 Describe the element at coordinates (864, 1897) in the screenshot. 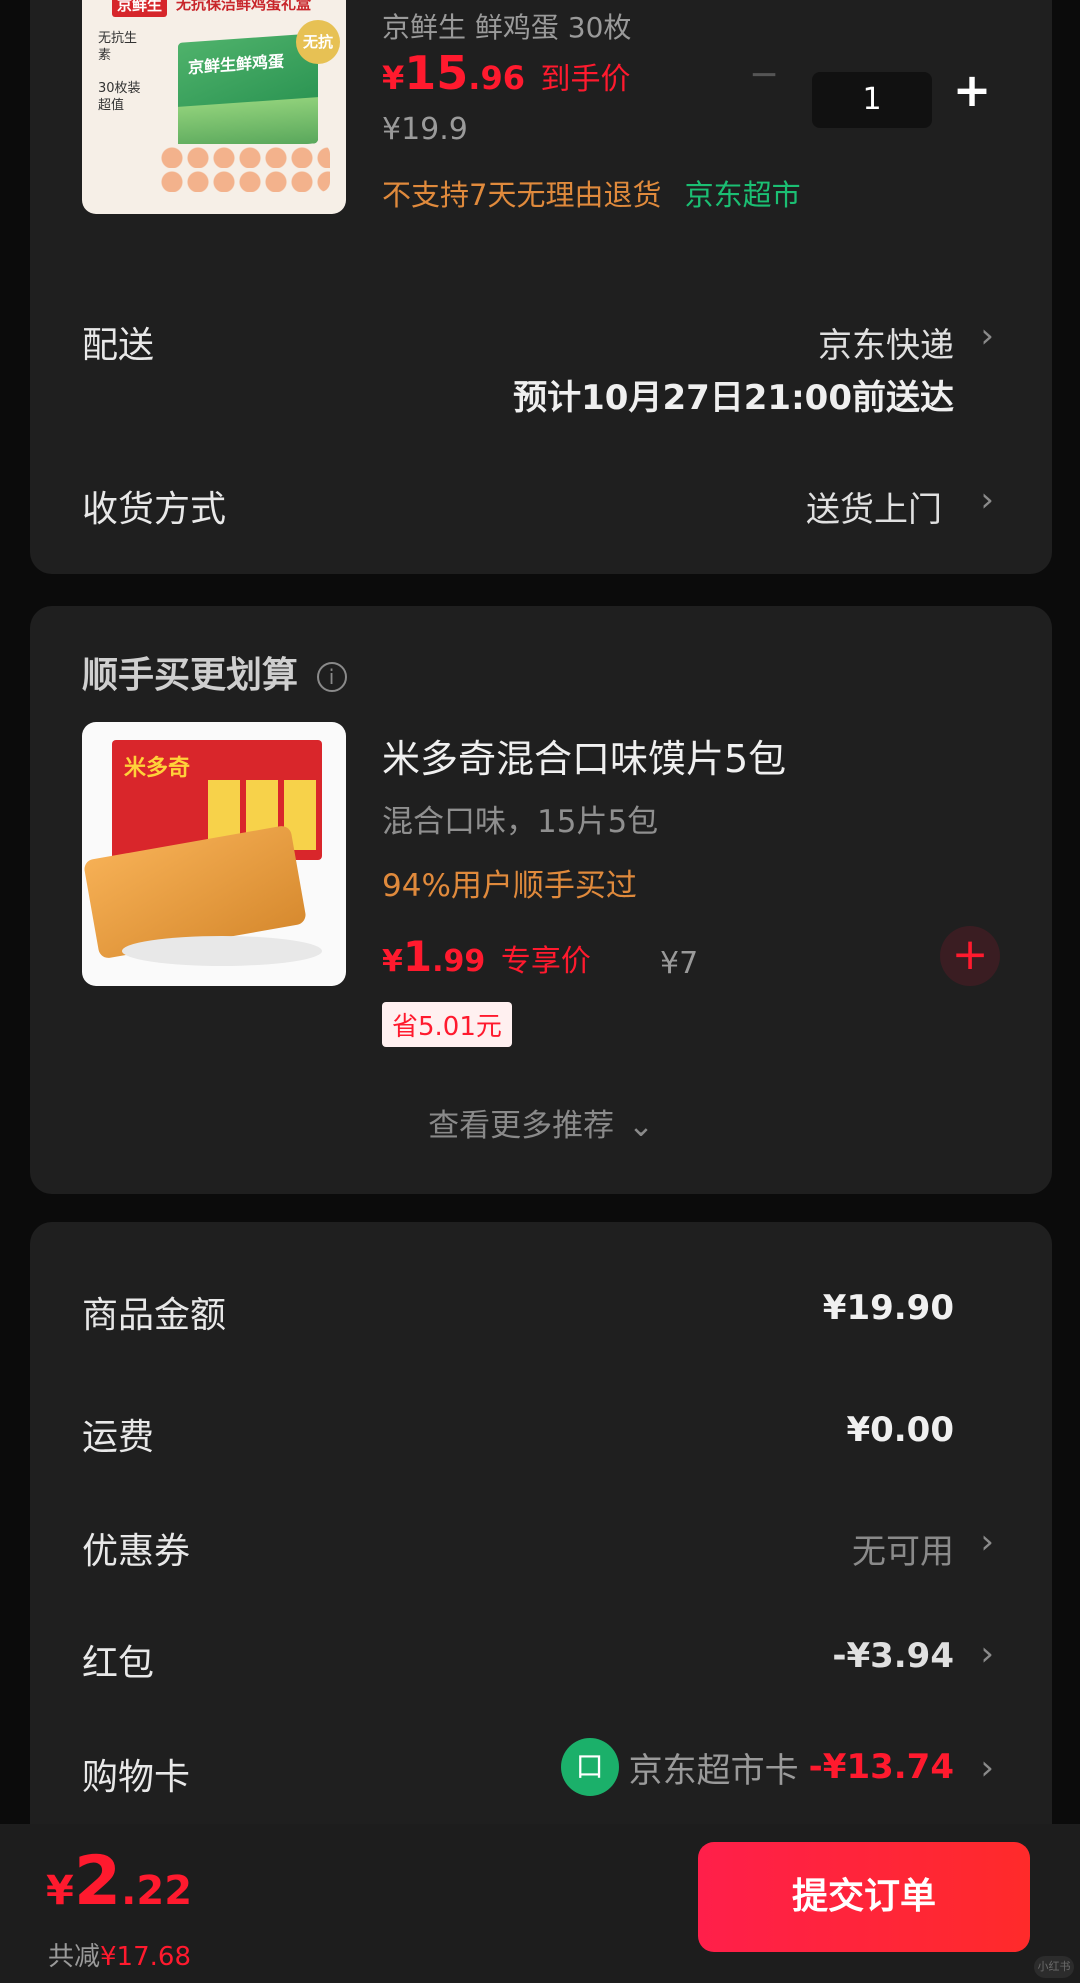

I see `submit-order-button: 提交订单` at that location.